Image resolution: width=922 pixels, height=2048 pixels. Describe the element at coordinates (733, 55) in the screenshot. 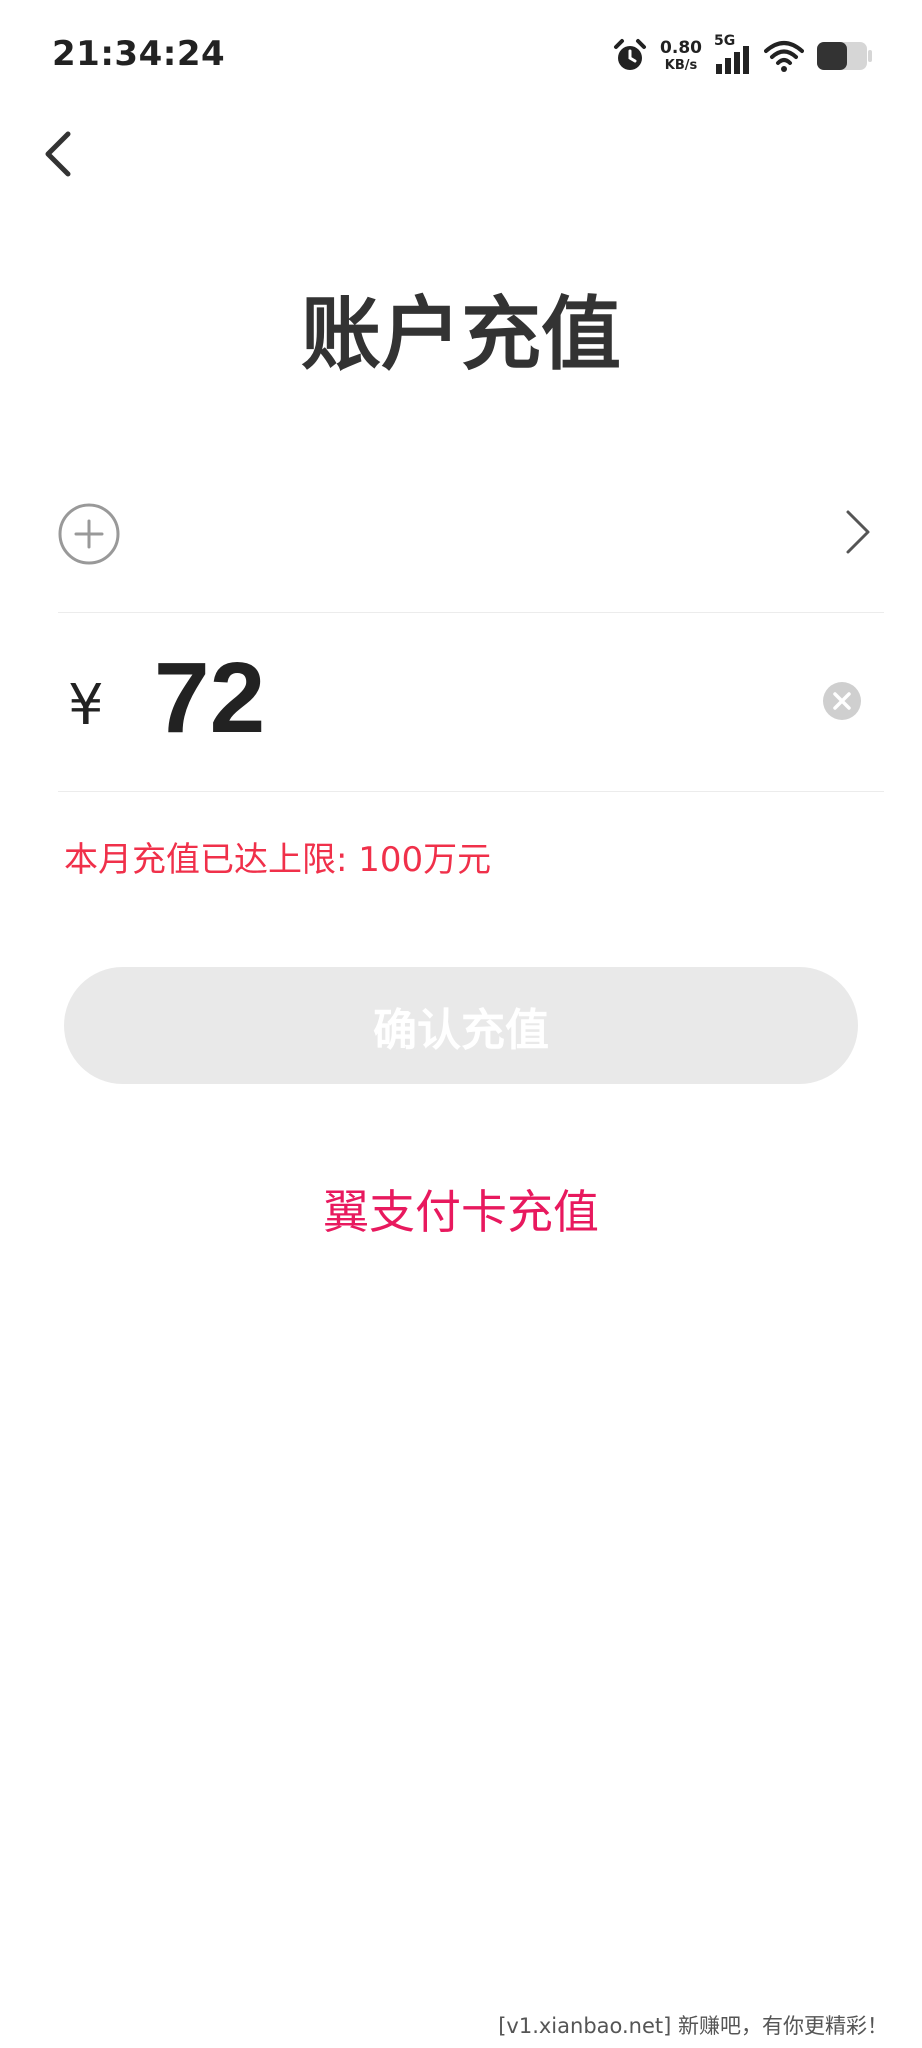

I see `signal-icon: 5G` at that location.